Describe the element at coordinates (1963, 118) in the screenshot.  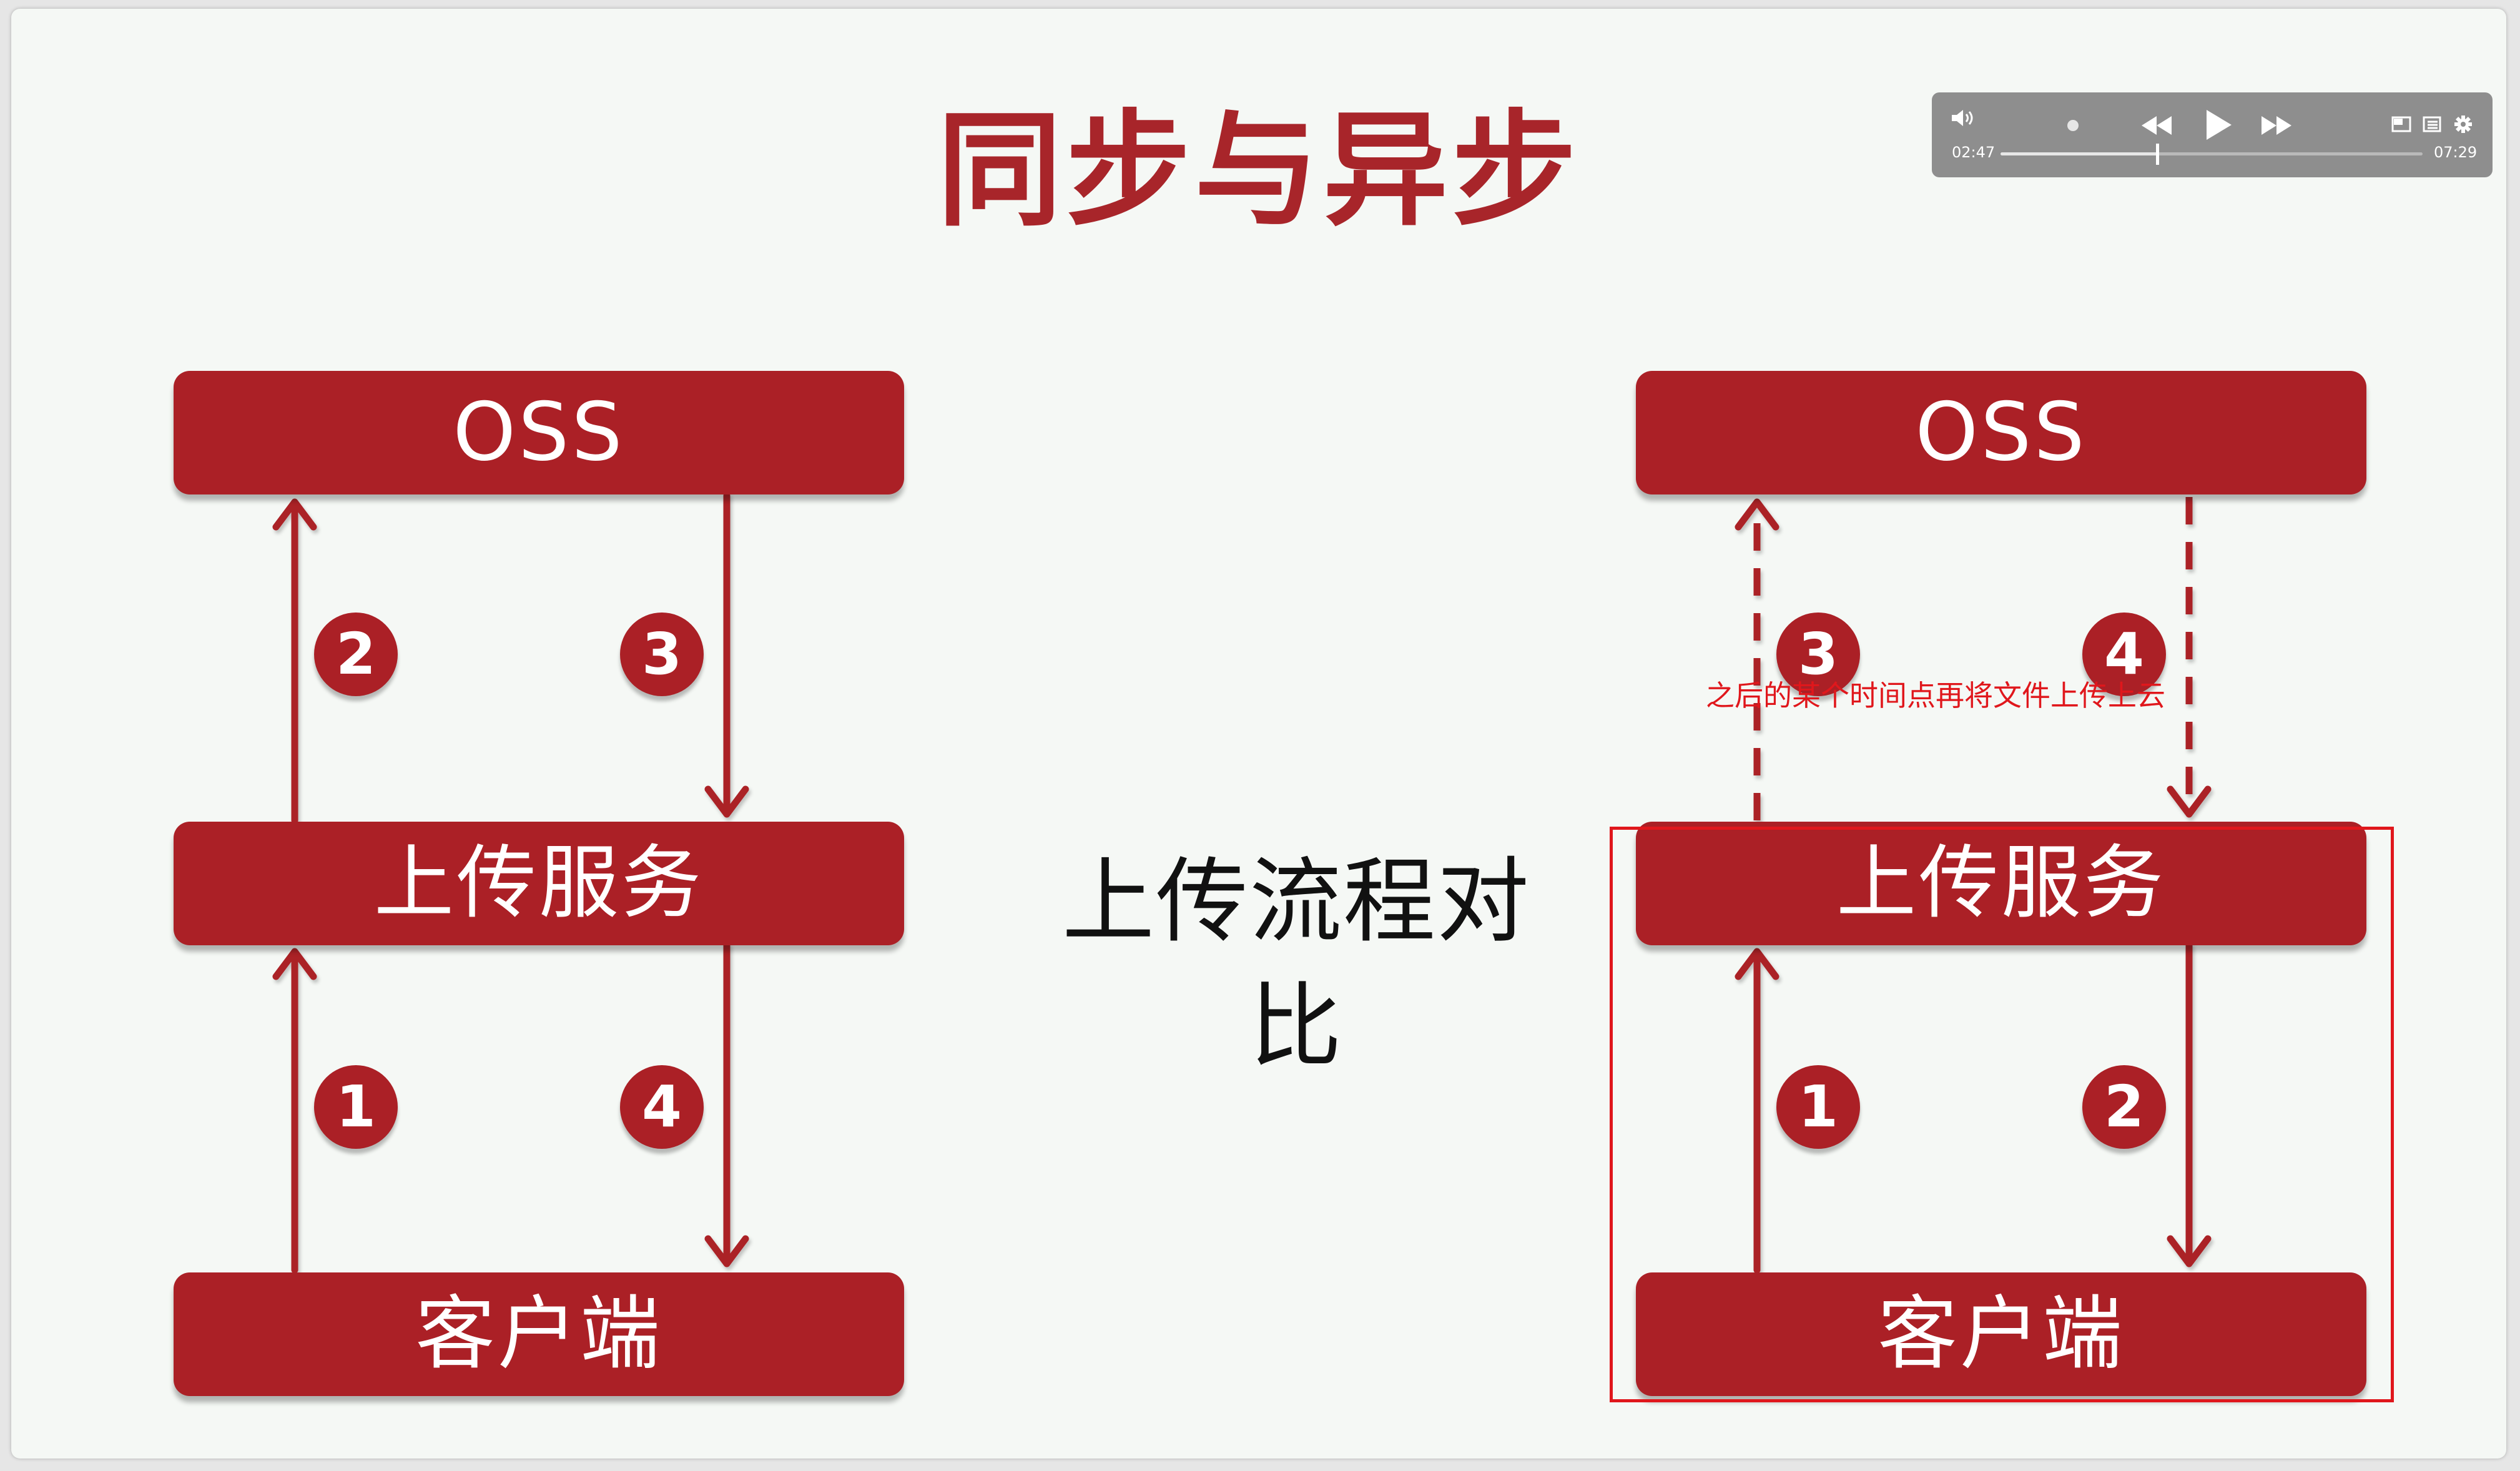
I see `volume-icon` at that location.